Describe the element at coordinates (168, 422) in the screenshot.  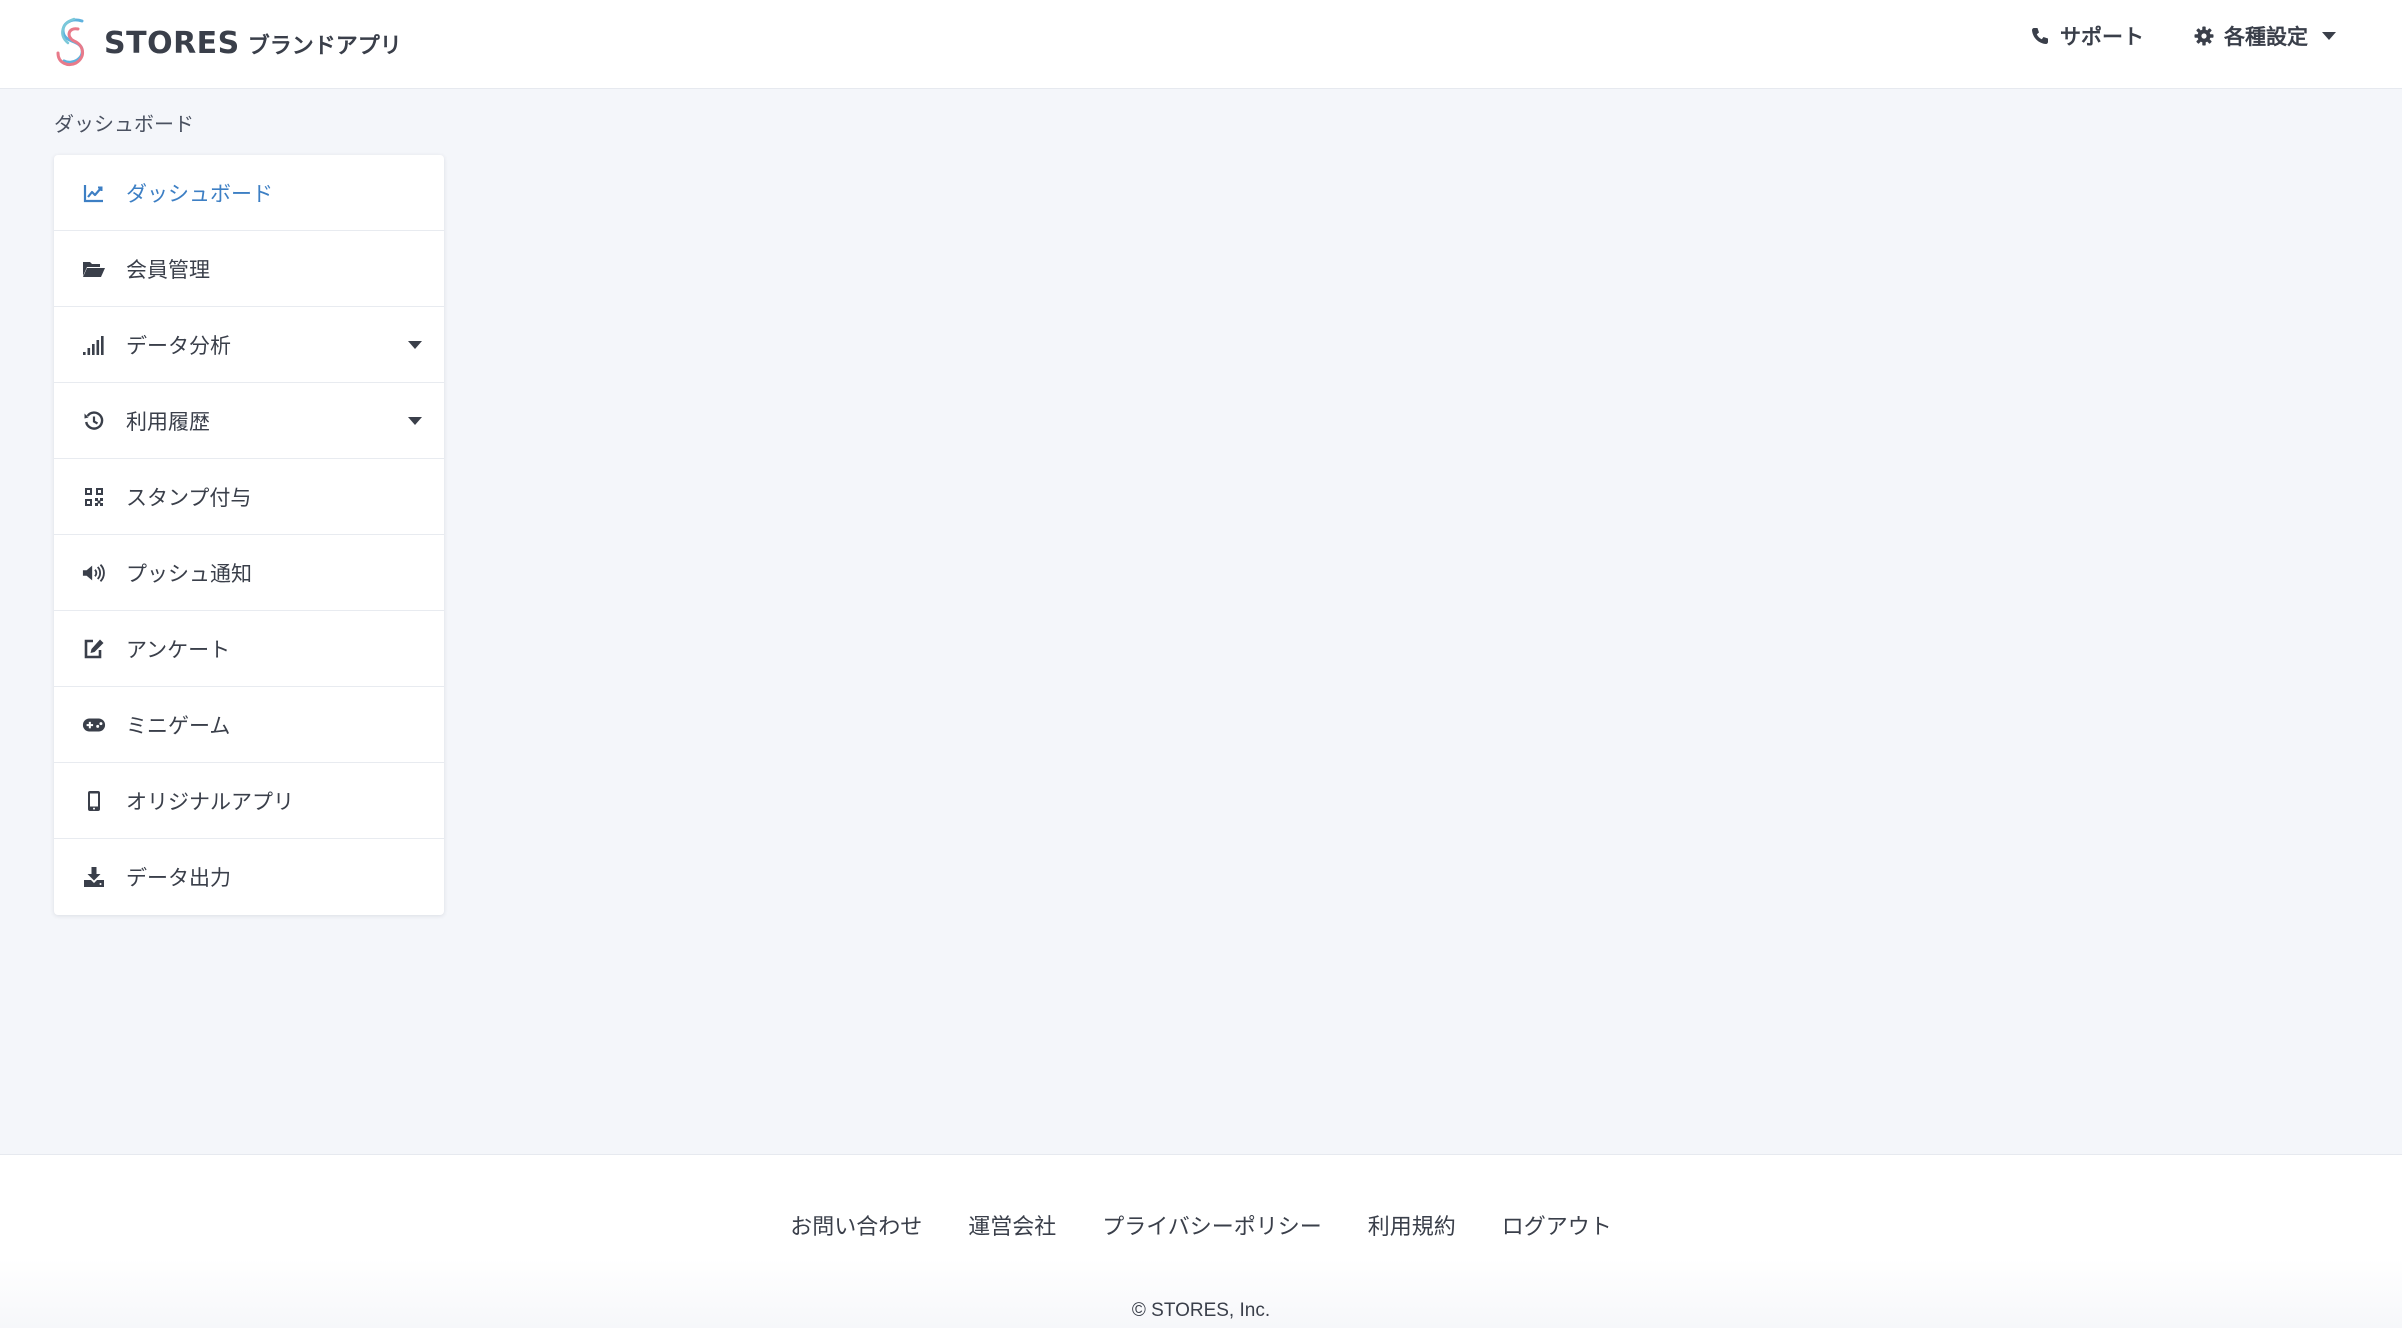
I see `sidebar-item-label: 利用履歴` at that location.